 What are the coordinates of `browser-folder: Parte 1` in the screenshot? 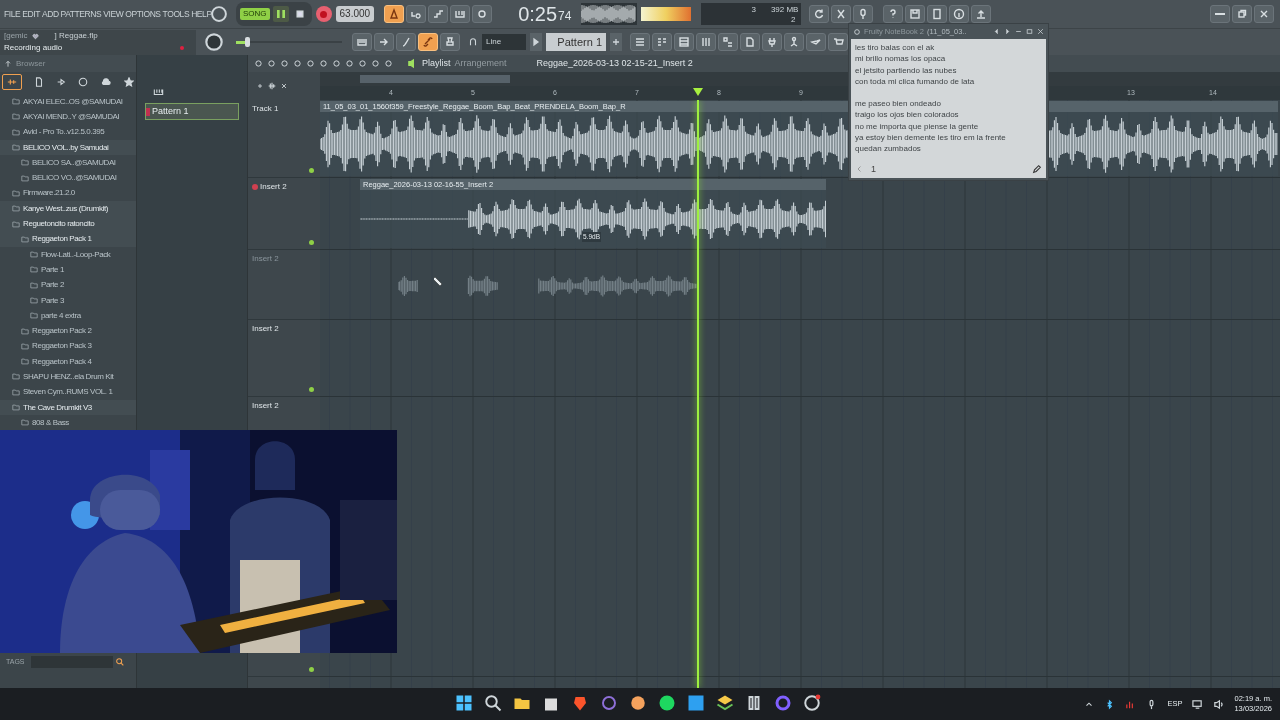 It's located at (68, 270).